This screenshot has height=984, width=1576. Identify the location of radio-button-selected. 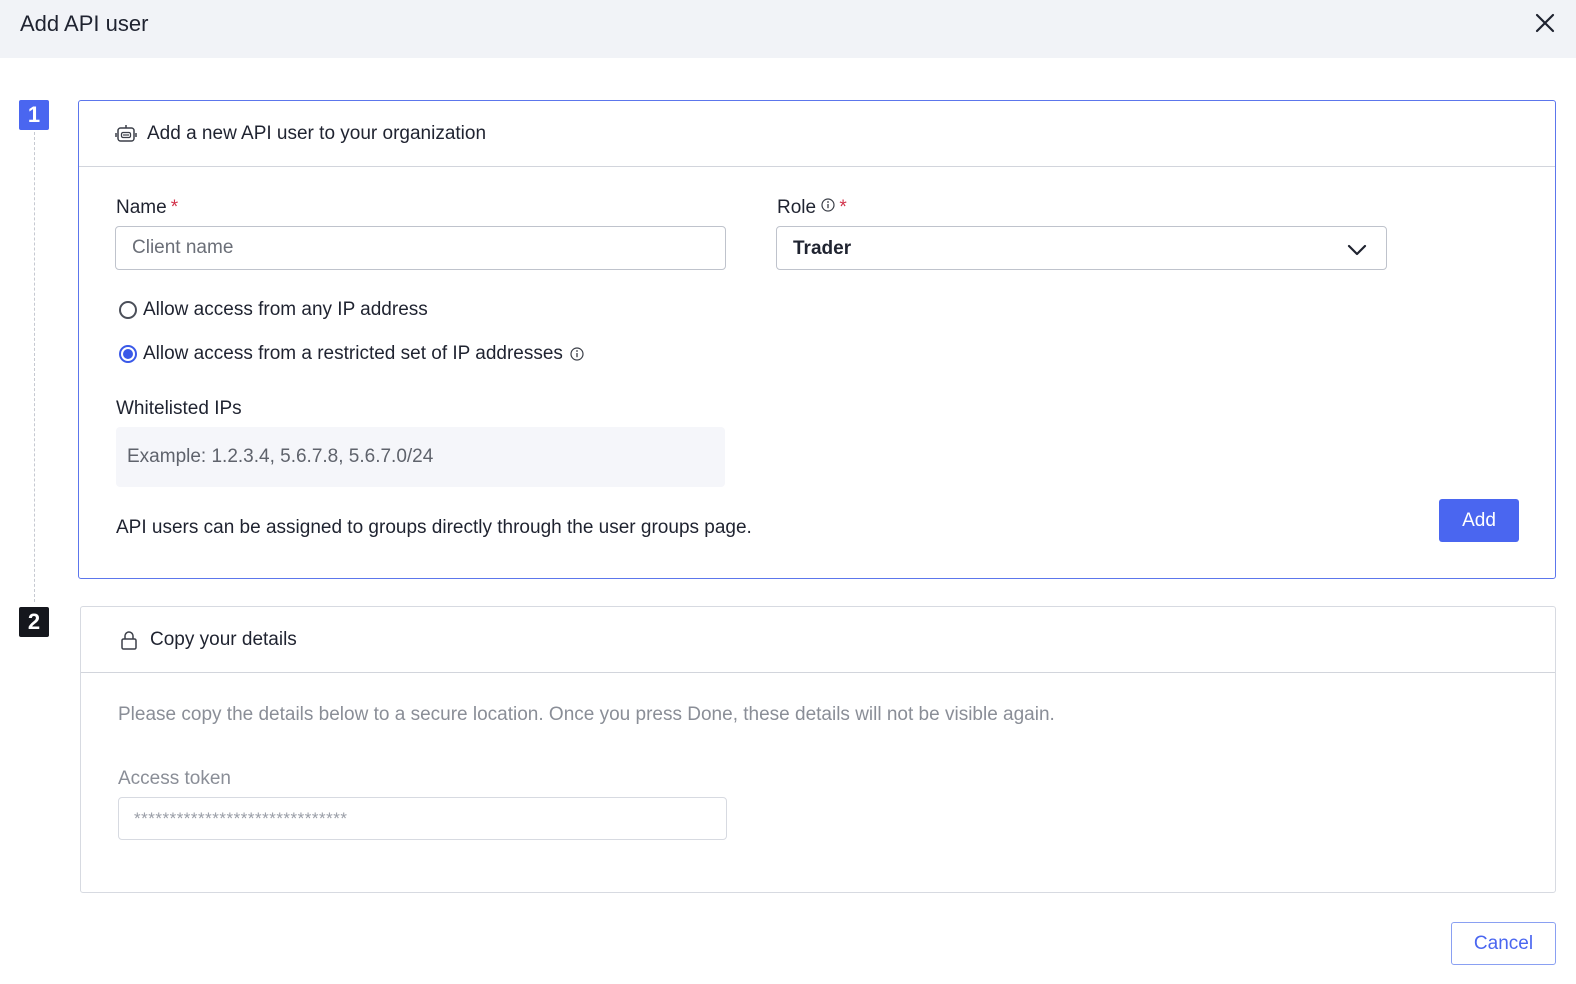
(128, 354).